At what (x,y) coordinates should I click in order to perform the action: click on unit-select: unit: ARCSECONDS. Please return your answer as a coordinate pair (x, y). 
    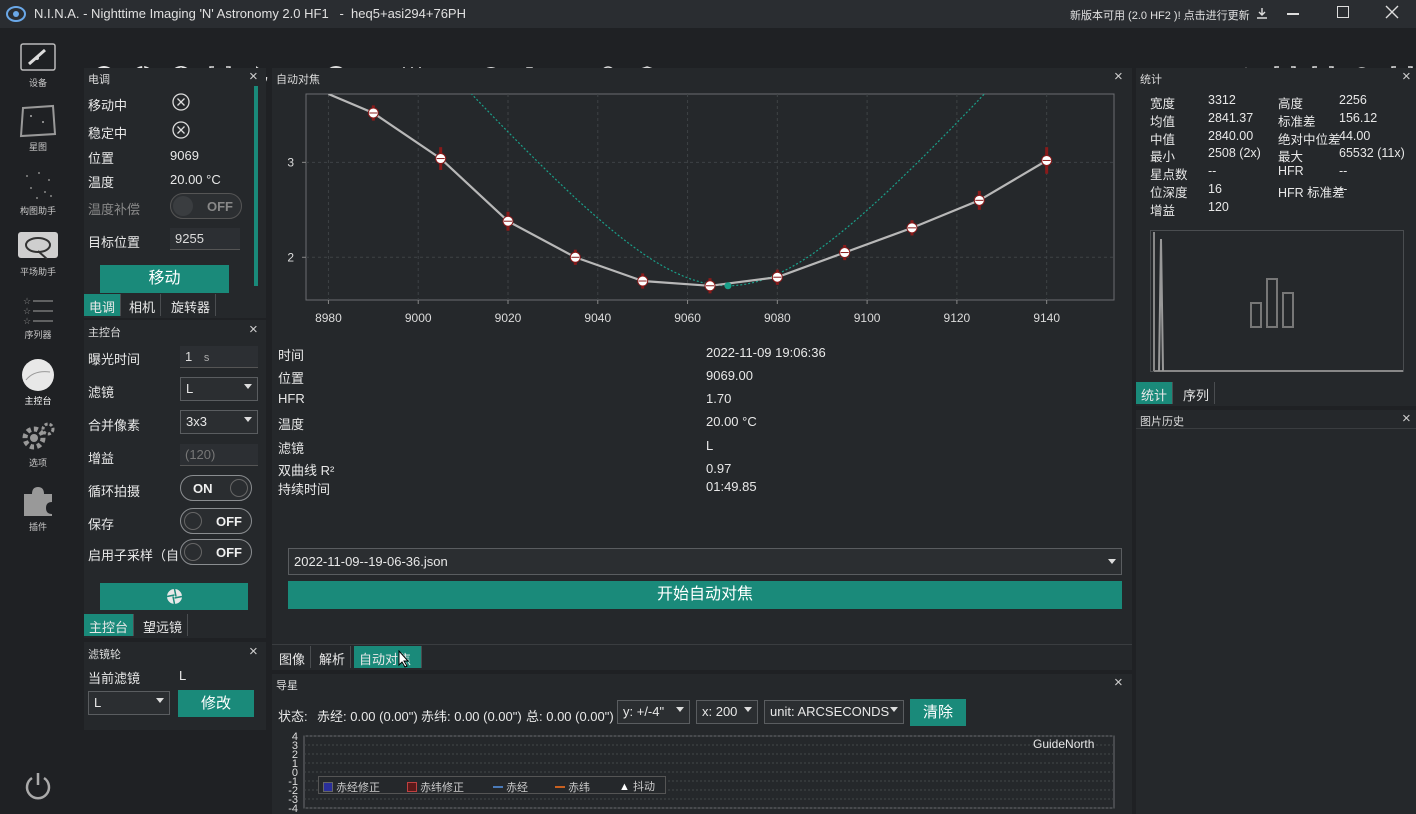
    Looking at the image, I should click on (834, 712).